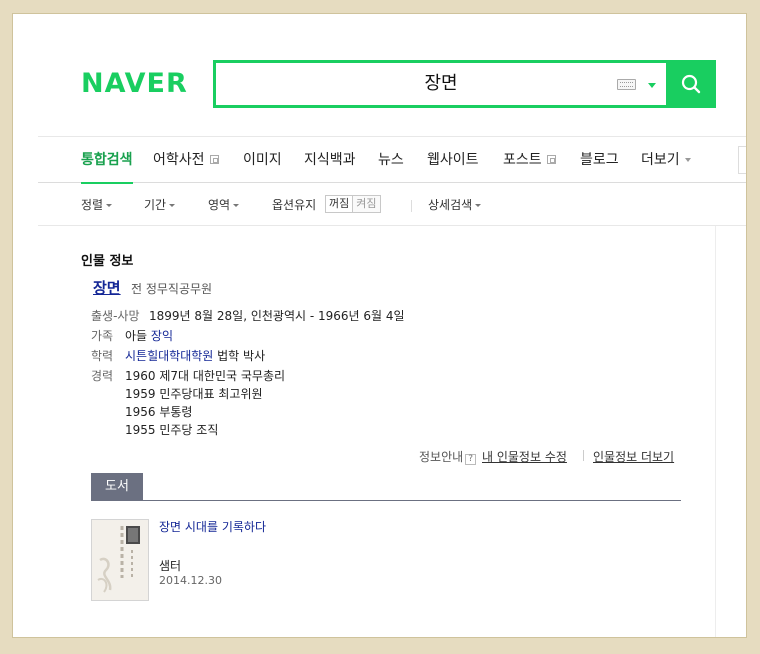 The height and width of the screenshot is (654, 760). Describe the element at coordinates (172, 430) in the screenshot. I see `career-item: 1955 민주당 조직` at that location.